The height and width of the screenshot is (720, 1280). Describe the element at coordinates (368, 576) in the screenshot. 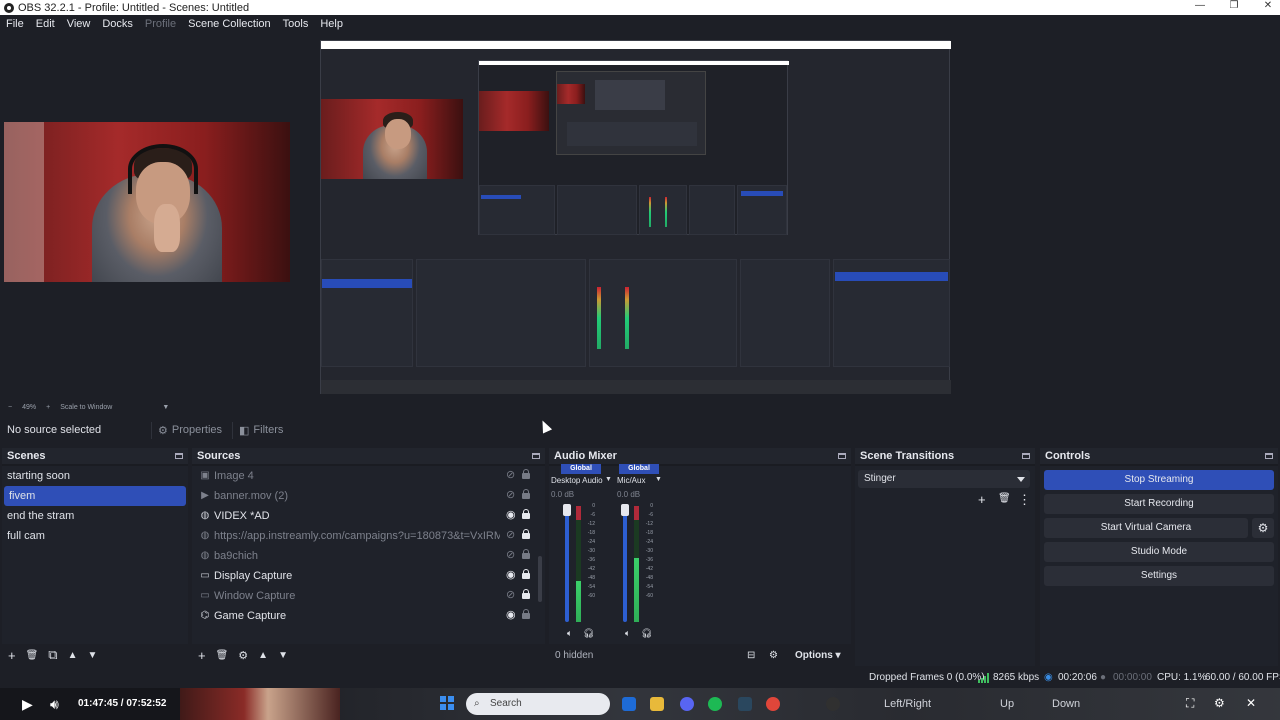

I see `source-item: ▭ Display Capture ◉` at that location.